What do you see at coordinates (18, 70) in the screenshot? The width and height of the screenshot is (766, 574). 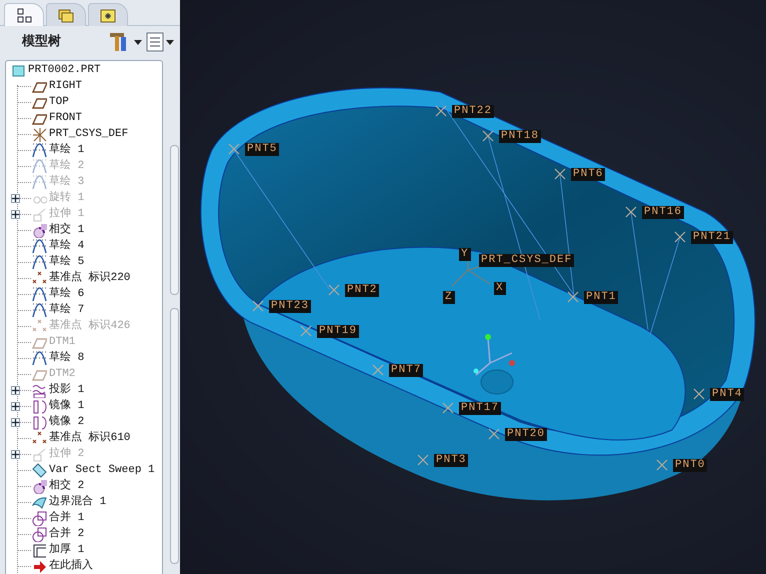 I see `part-icon` at bounding box center [18, 70].